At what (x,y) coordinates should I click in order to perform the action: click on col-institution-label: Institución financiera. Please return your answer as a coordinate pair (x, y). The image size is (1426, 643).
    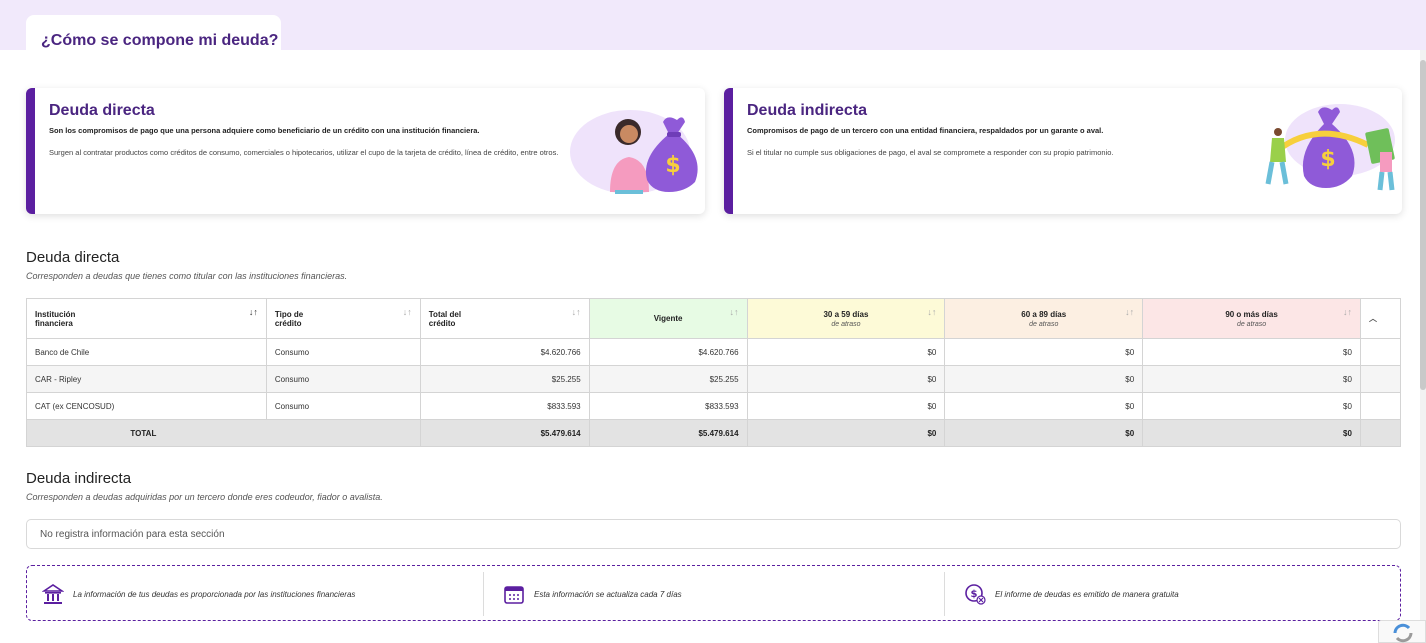
    Looking at the image, I should click on (55, 318).